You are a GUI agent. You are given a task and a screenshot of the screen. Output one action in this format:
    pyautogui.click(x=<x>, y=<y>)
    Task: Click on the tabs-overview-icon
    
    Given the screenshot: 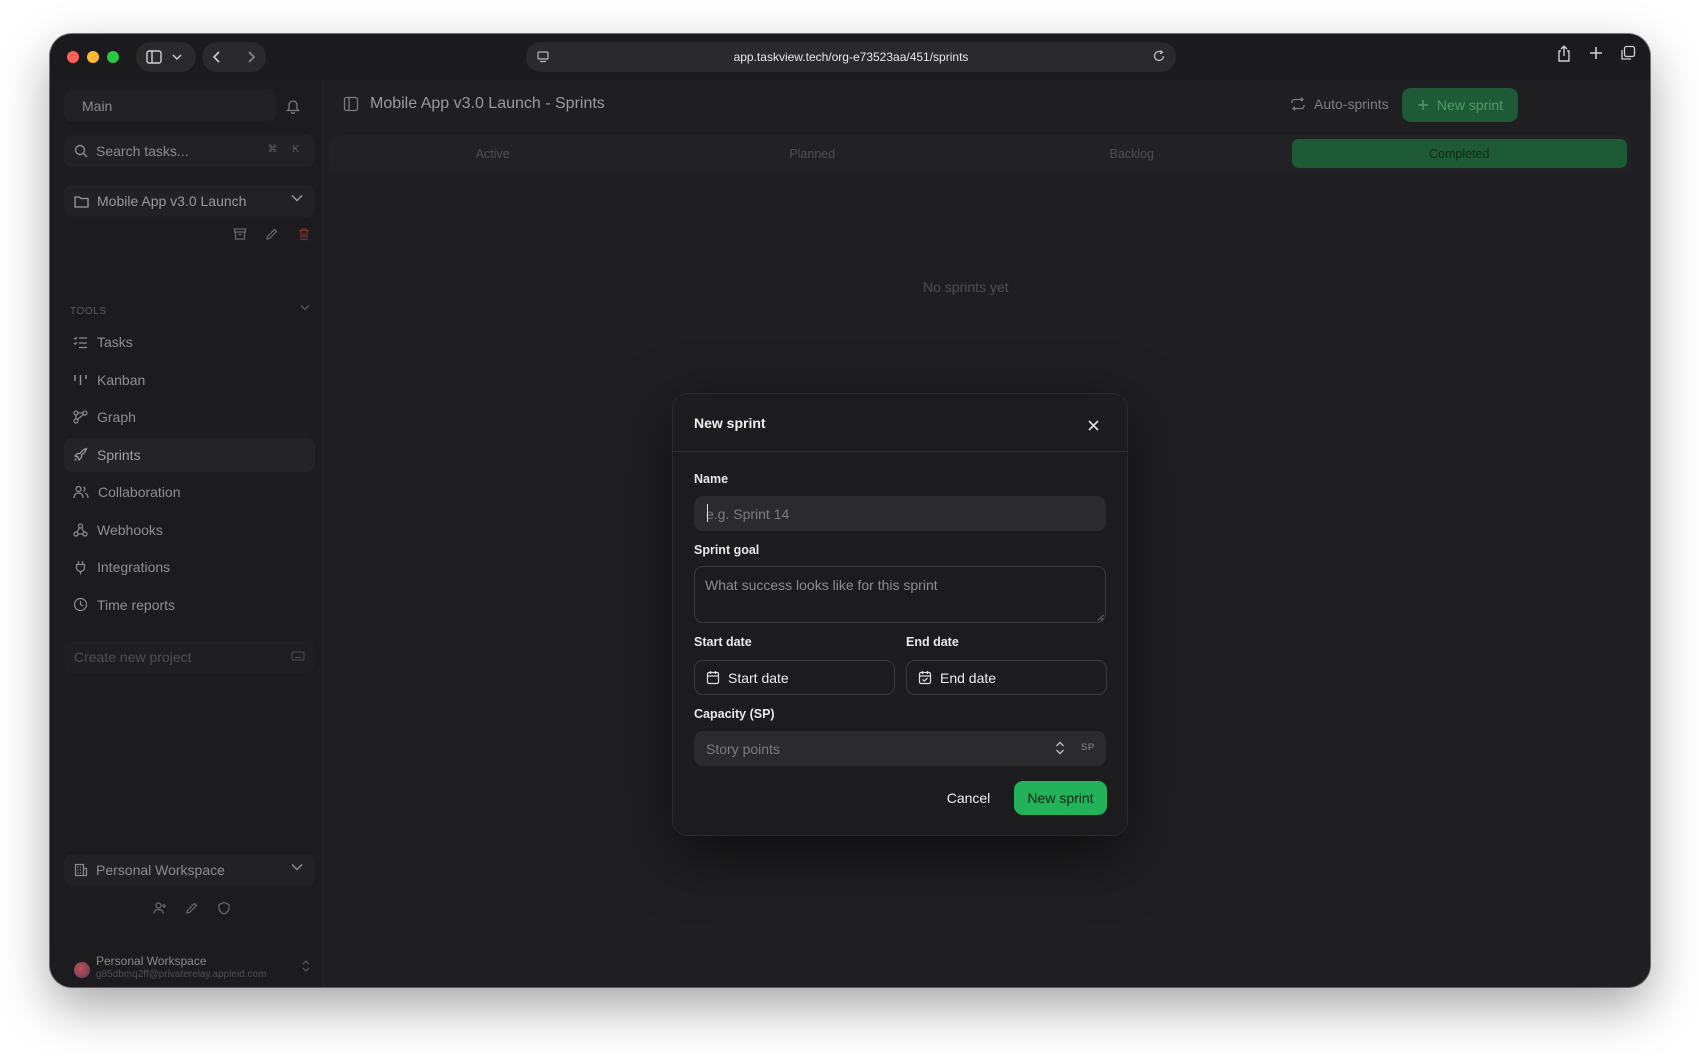 What is the action you would take?
    pyautogui.click(x=1628, y=53)
    